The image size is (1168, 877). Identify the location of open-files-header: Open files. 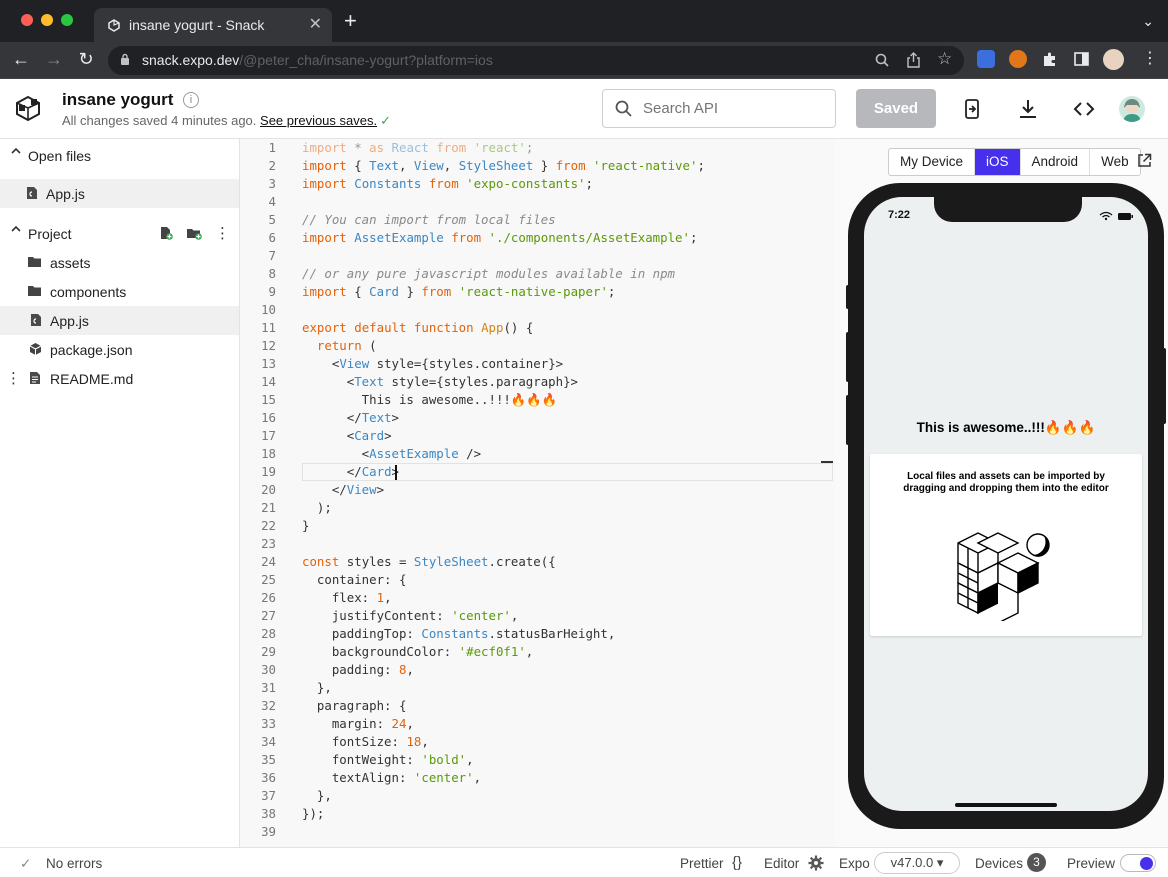
(120, 155).